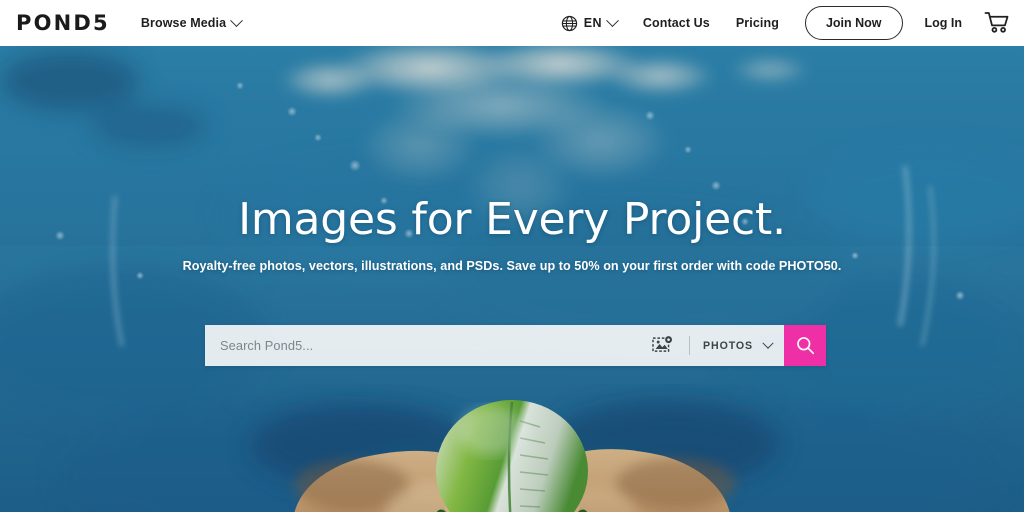 This screenshot has height=512, width=1024. What do you see at coordinates (728, 345) in the screenshot?
I see `media-type-label: PHOTOS` at bounding box center [728, 345].